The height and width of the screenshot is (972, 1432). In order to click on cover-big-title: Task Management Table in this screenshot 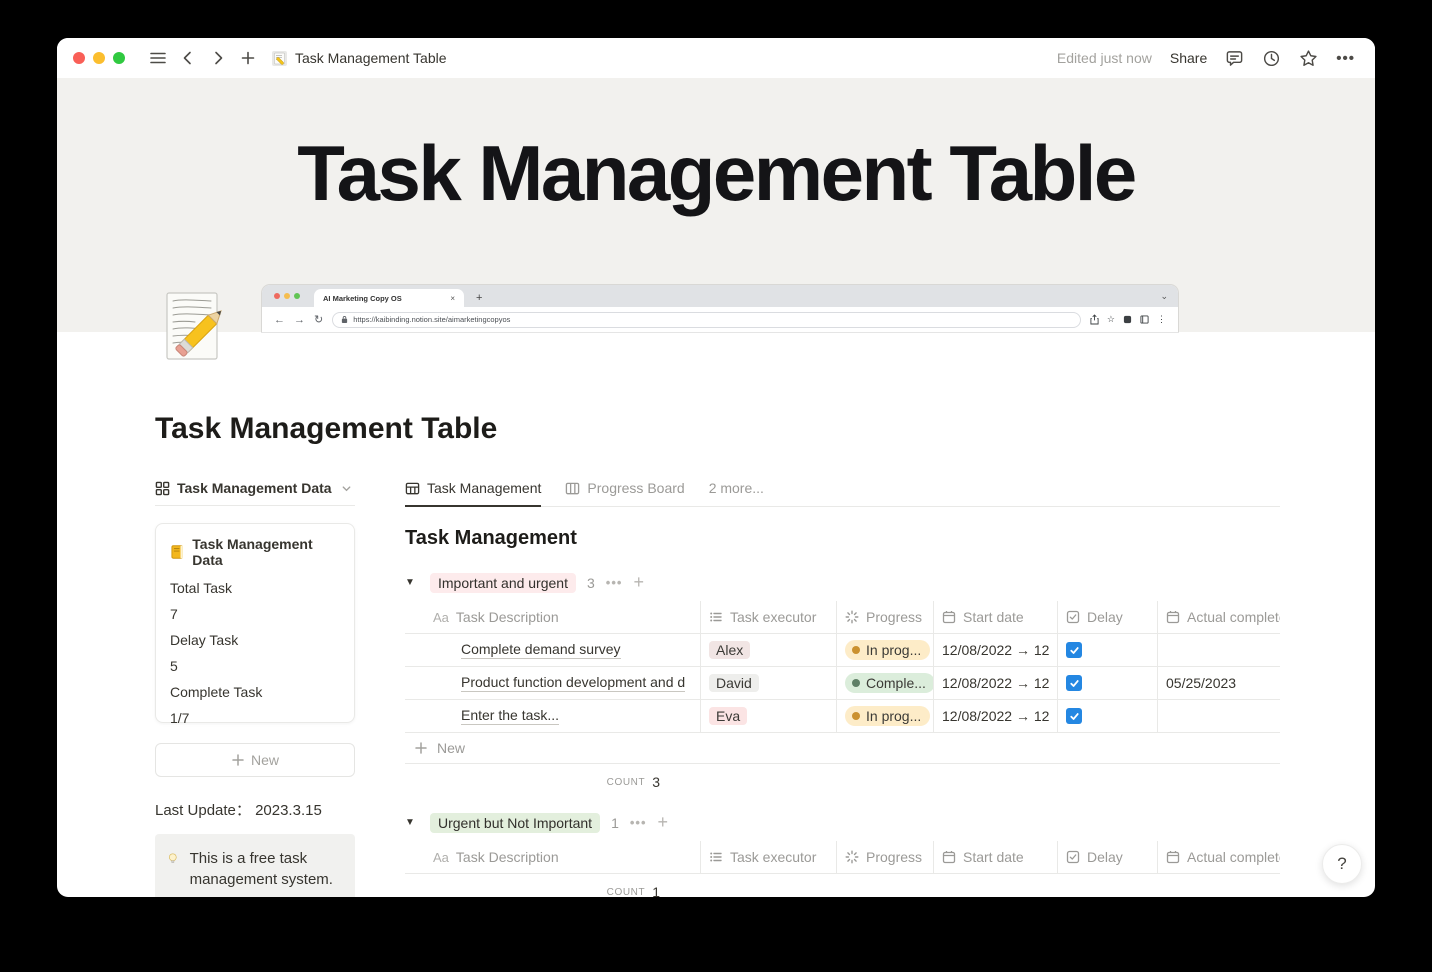, I will do `click(717, 173)`.